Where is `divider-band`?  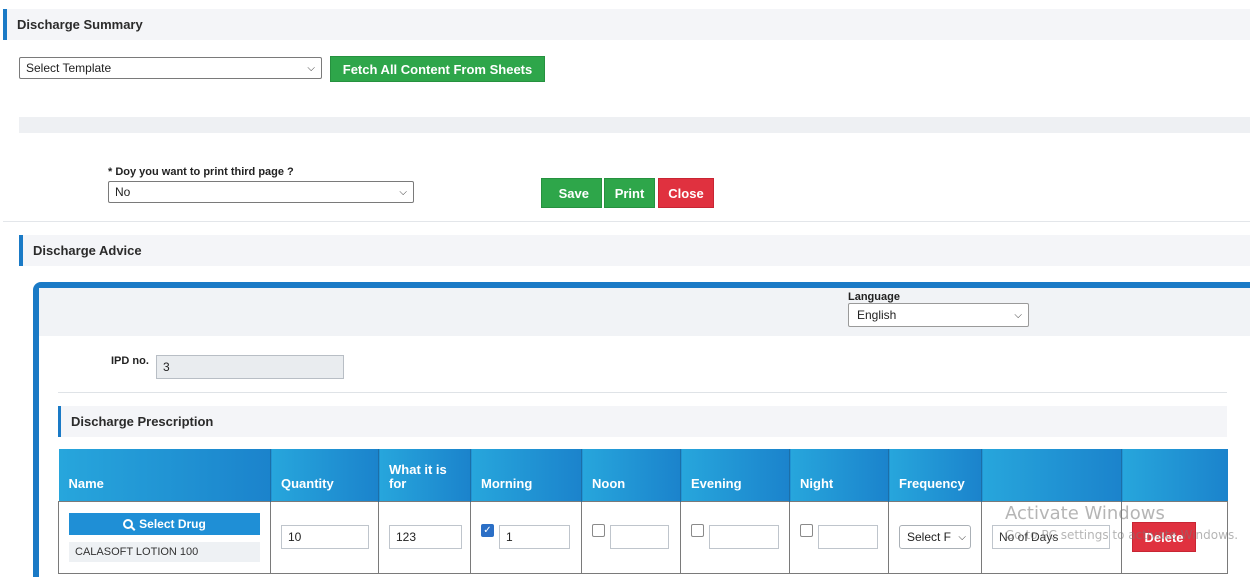
divider-band is located at coordinates (634, 125).